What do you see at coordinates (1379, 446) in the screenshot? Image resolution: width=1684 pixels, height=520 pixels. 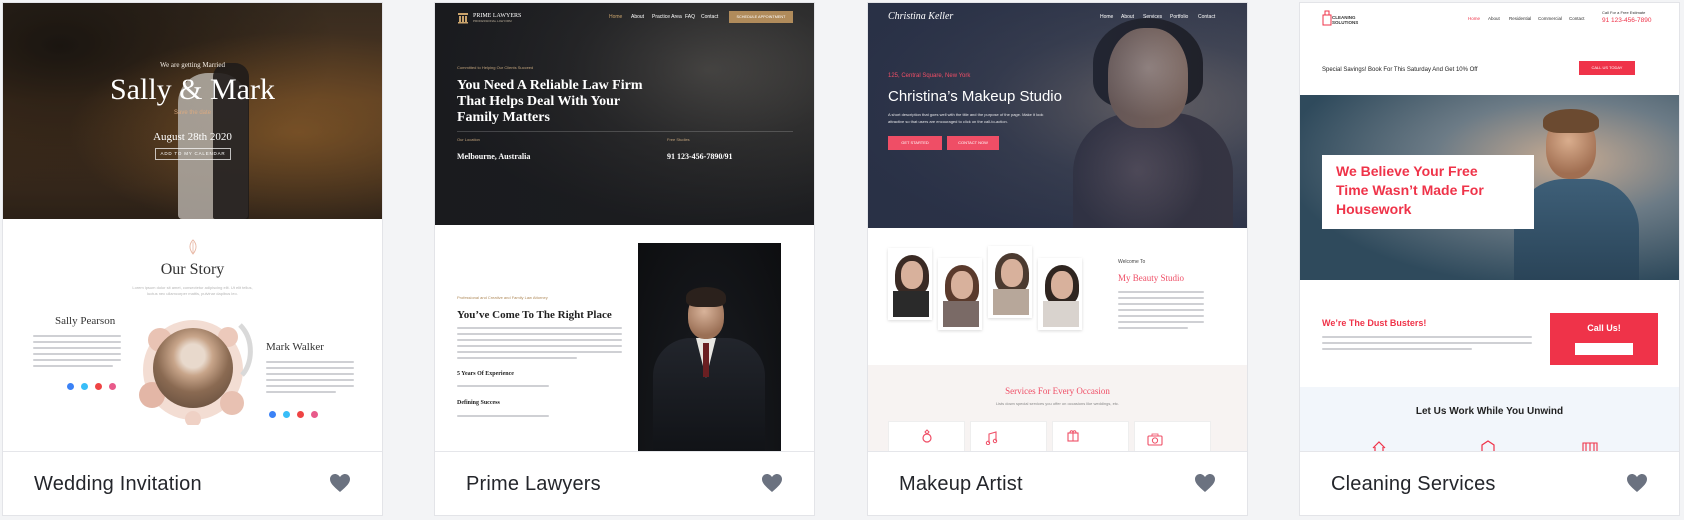 I see `house-icon` at bounding box center [1379, 446].